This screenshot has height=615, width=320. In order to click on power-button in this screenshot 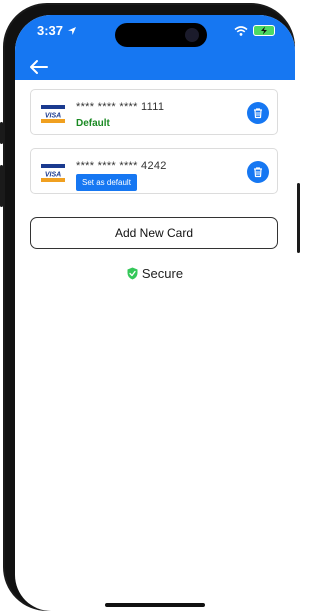, I will do `click(298, 218)`.